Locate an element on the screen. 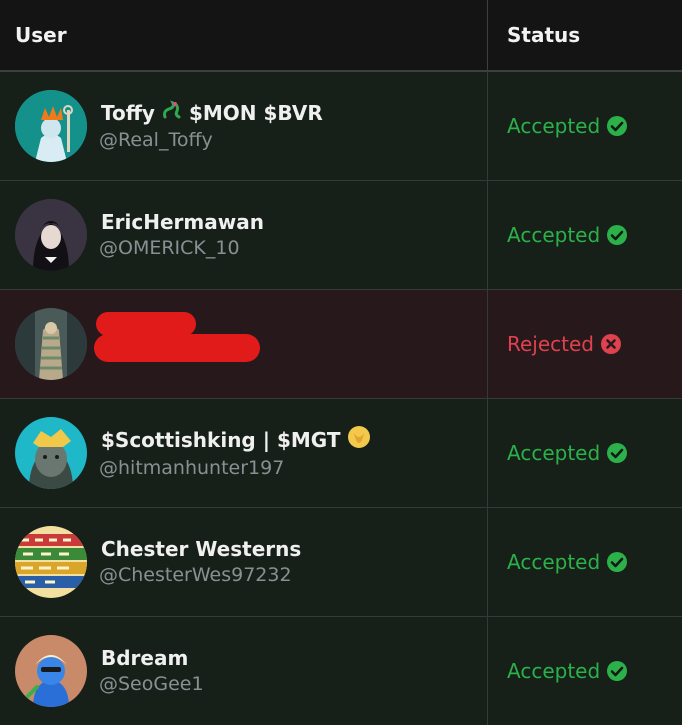 Image resolution: width=682 pixels, height=725 pixels. display-name: Bdream is located at coordinates (152, 658).